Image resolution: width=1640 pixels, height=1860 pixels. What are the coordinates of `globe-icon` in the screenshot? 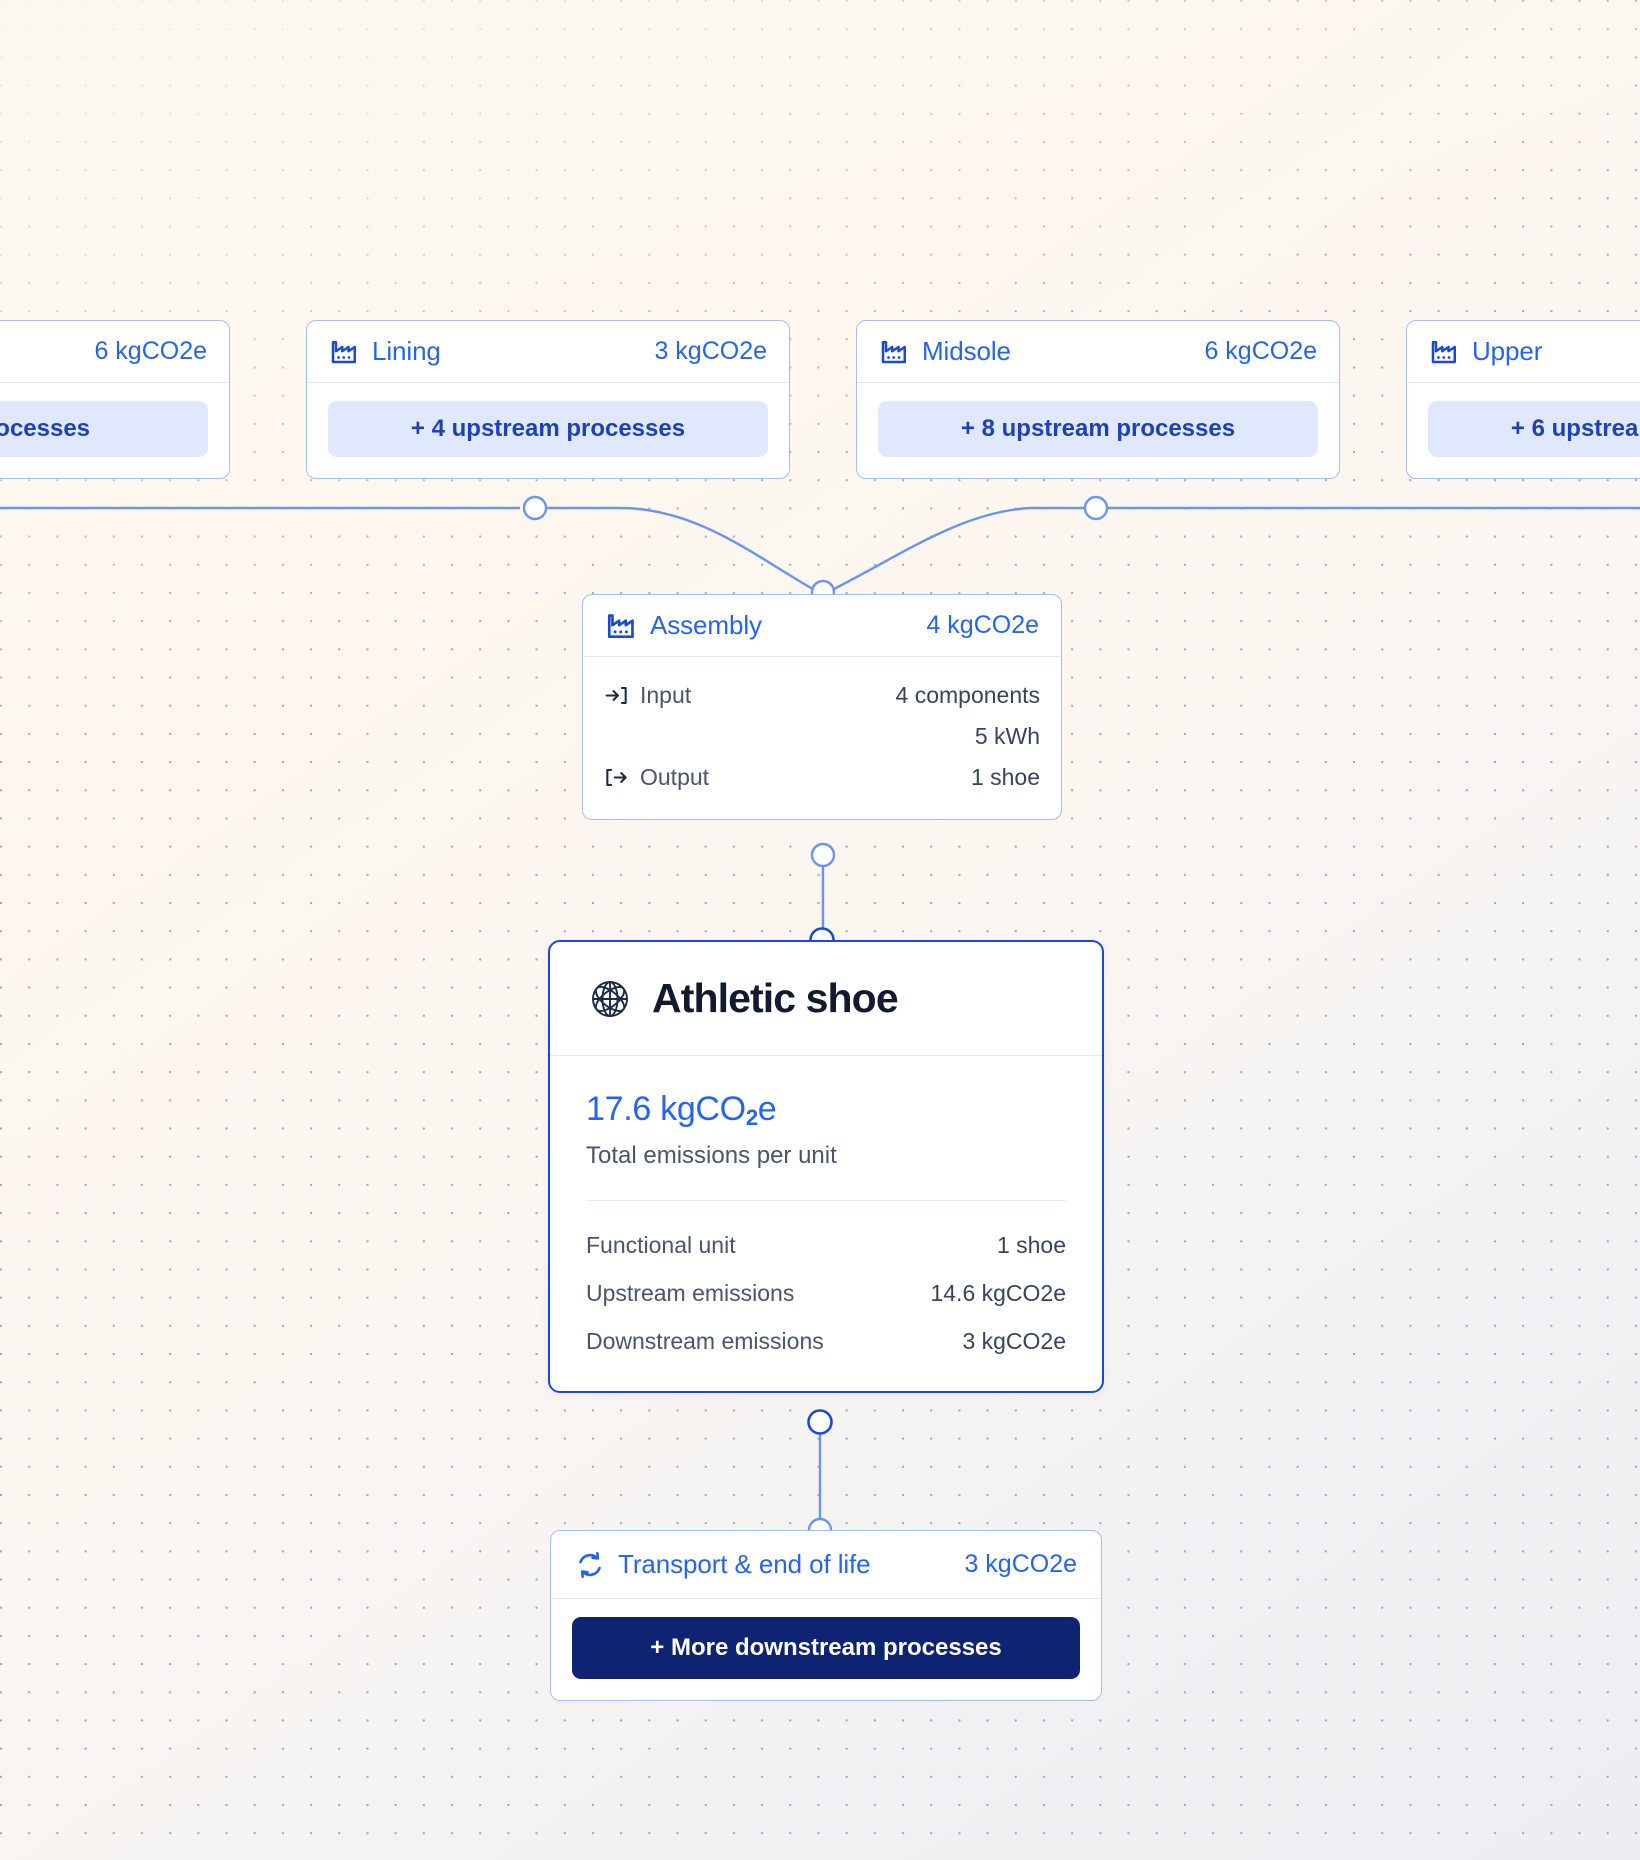 It's located at (610, 998).